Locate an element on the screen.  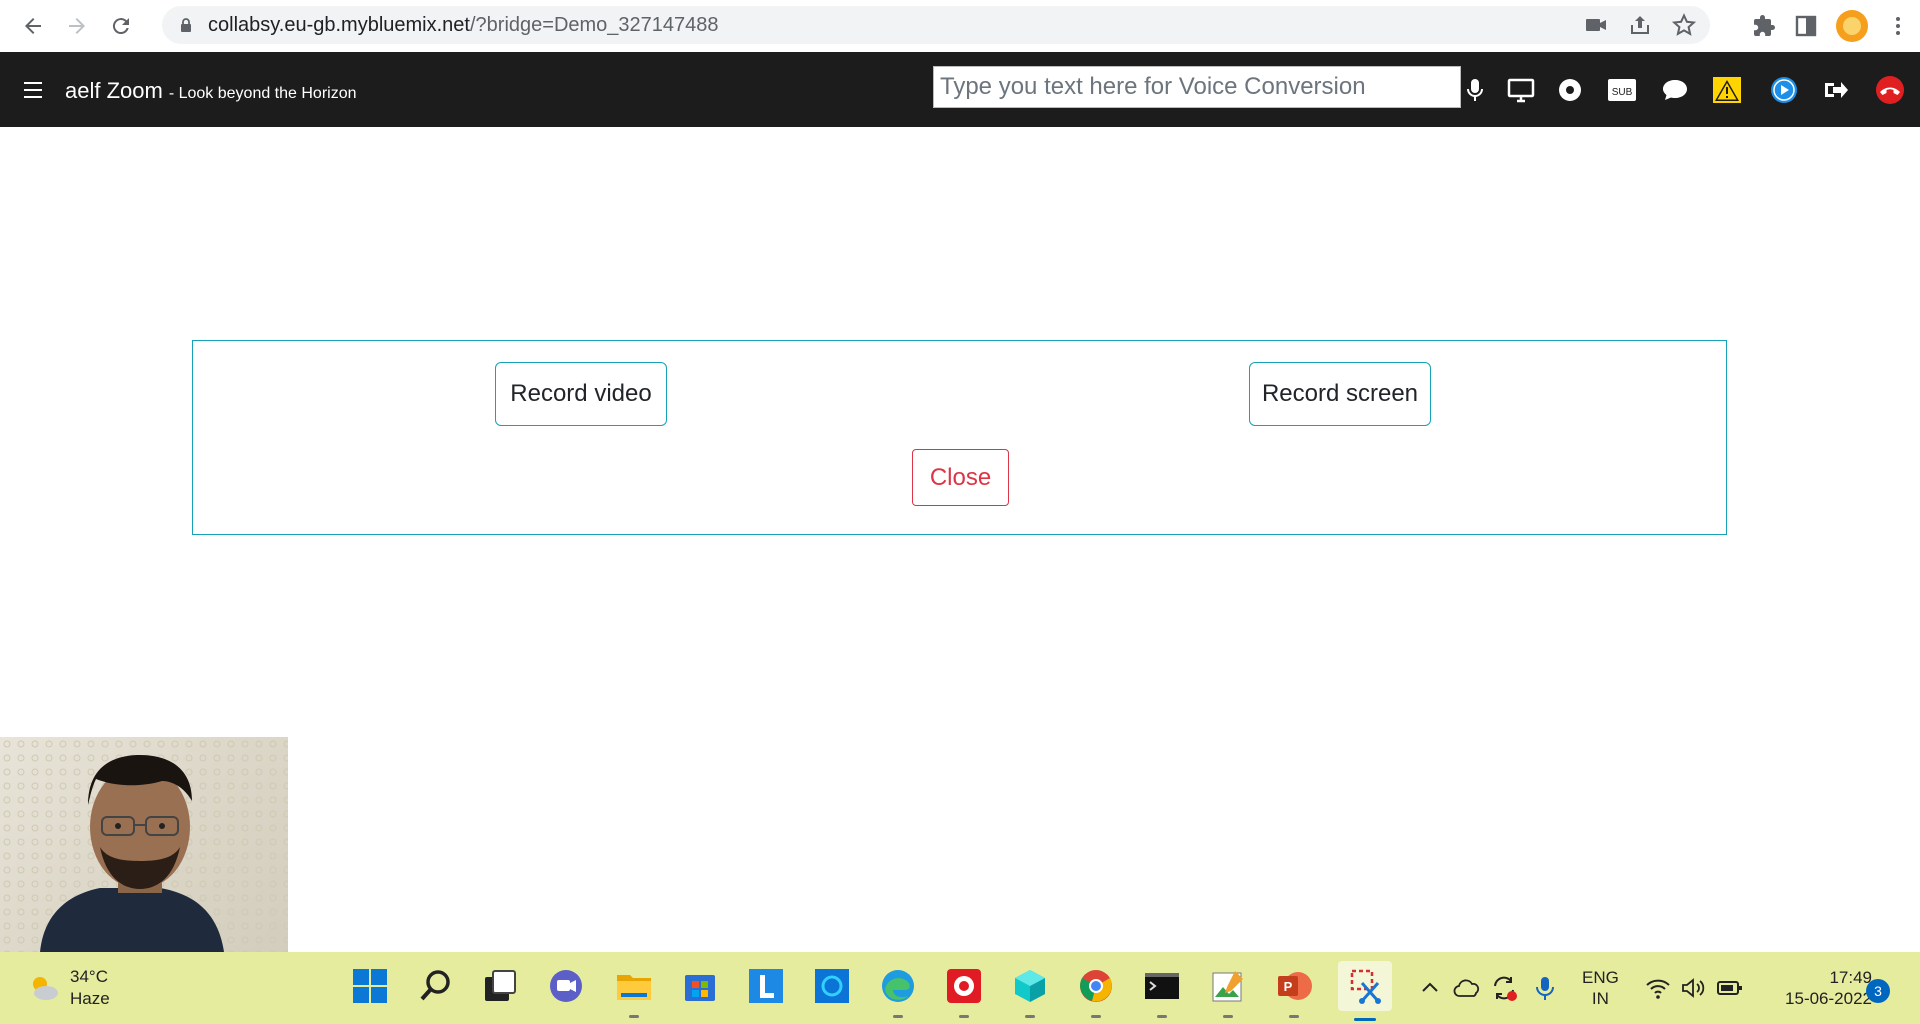
svg-text: SUB is located at coordinates (1622, 92).